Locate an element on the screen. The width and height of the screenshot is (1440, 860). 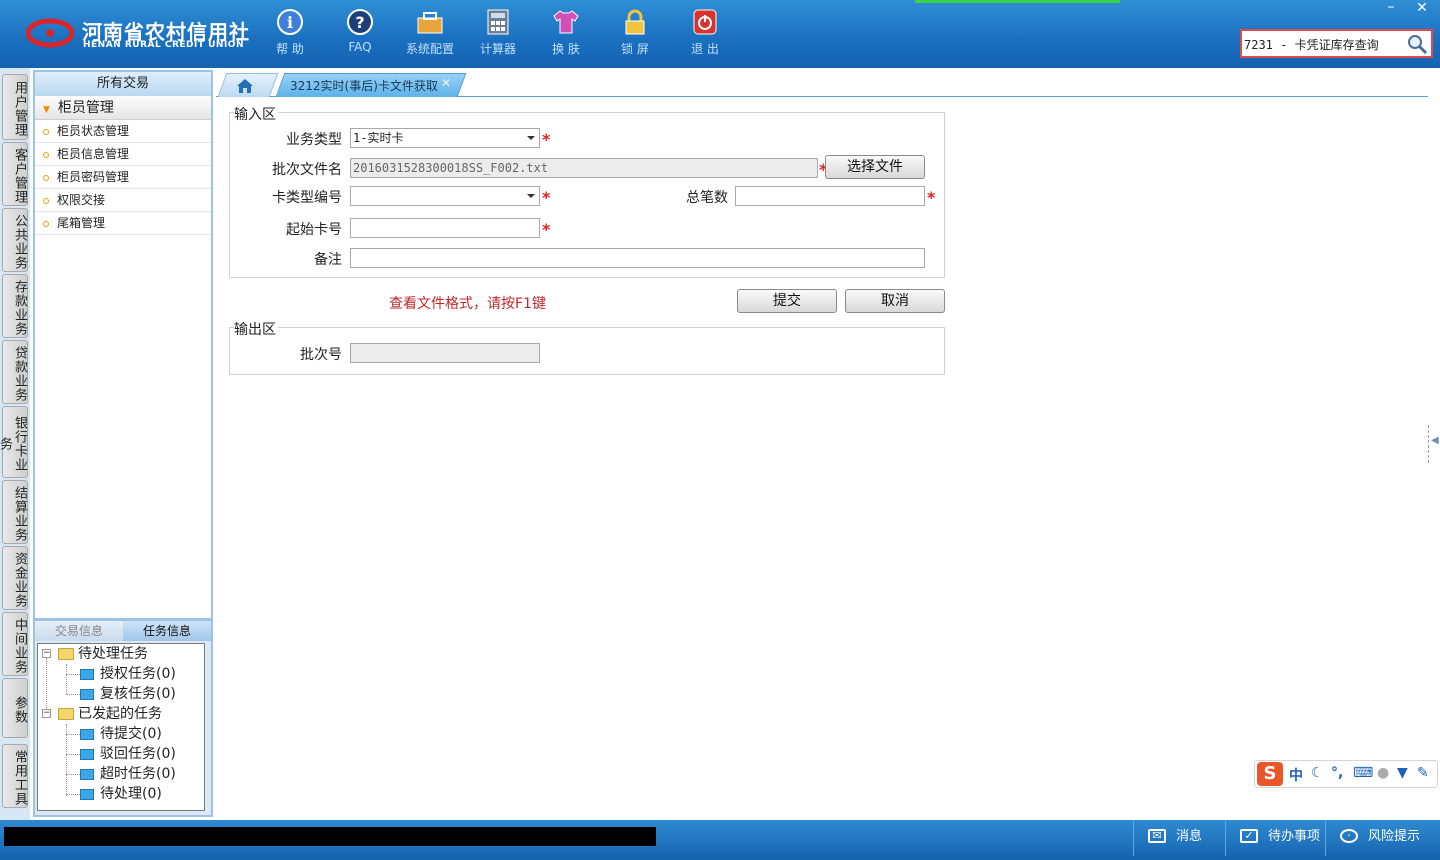
system-config-button: 系统配置 is located at coordinates (430, 32).